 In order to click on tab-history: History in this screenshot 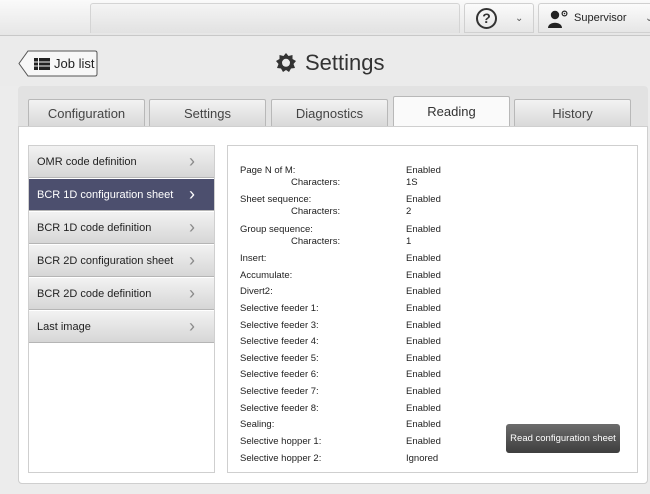, I will do `click(572, 112)`.